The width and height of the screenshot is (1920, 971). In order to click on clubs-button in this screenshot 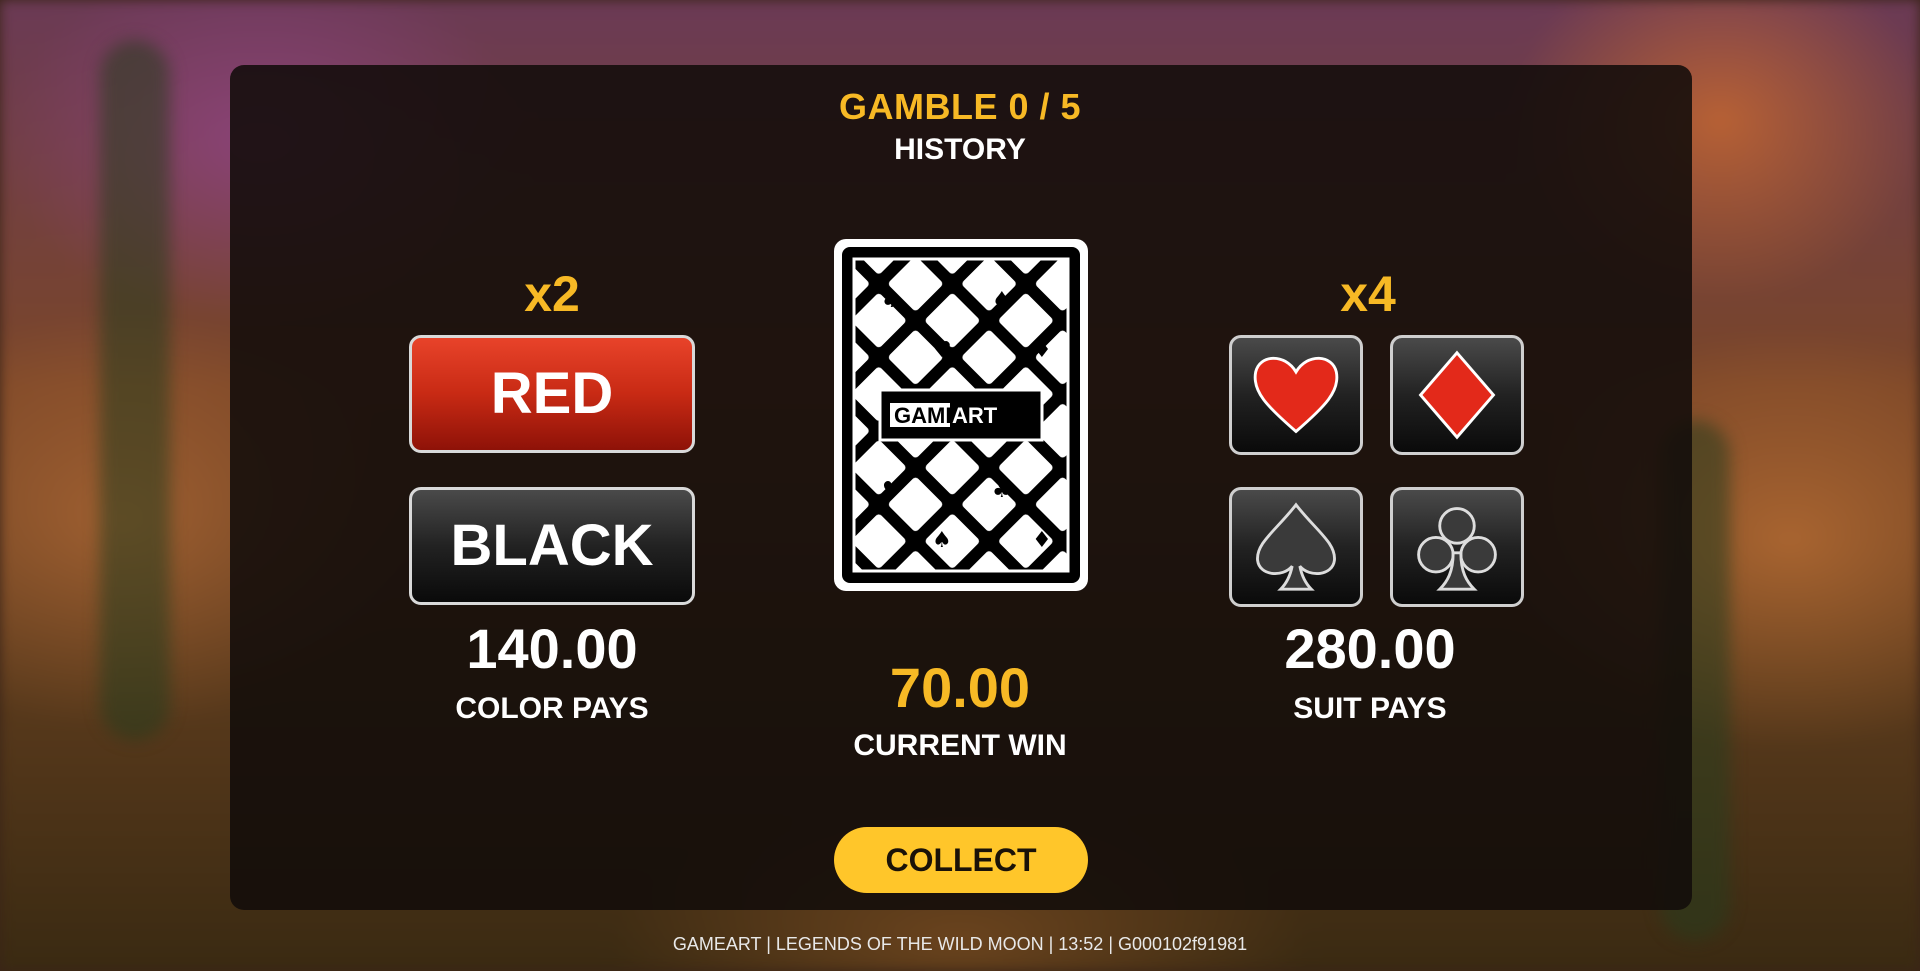, I will do `click(1457, 547)`.